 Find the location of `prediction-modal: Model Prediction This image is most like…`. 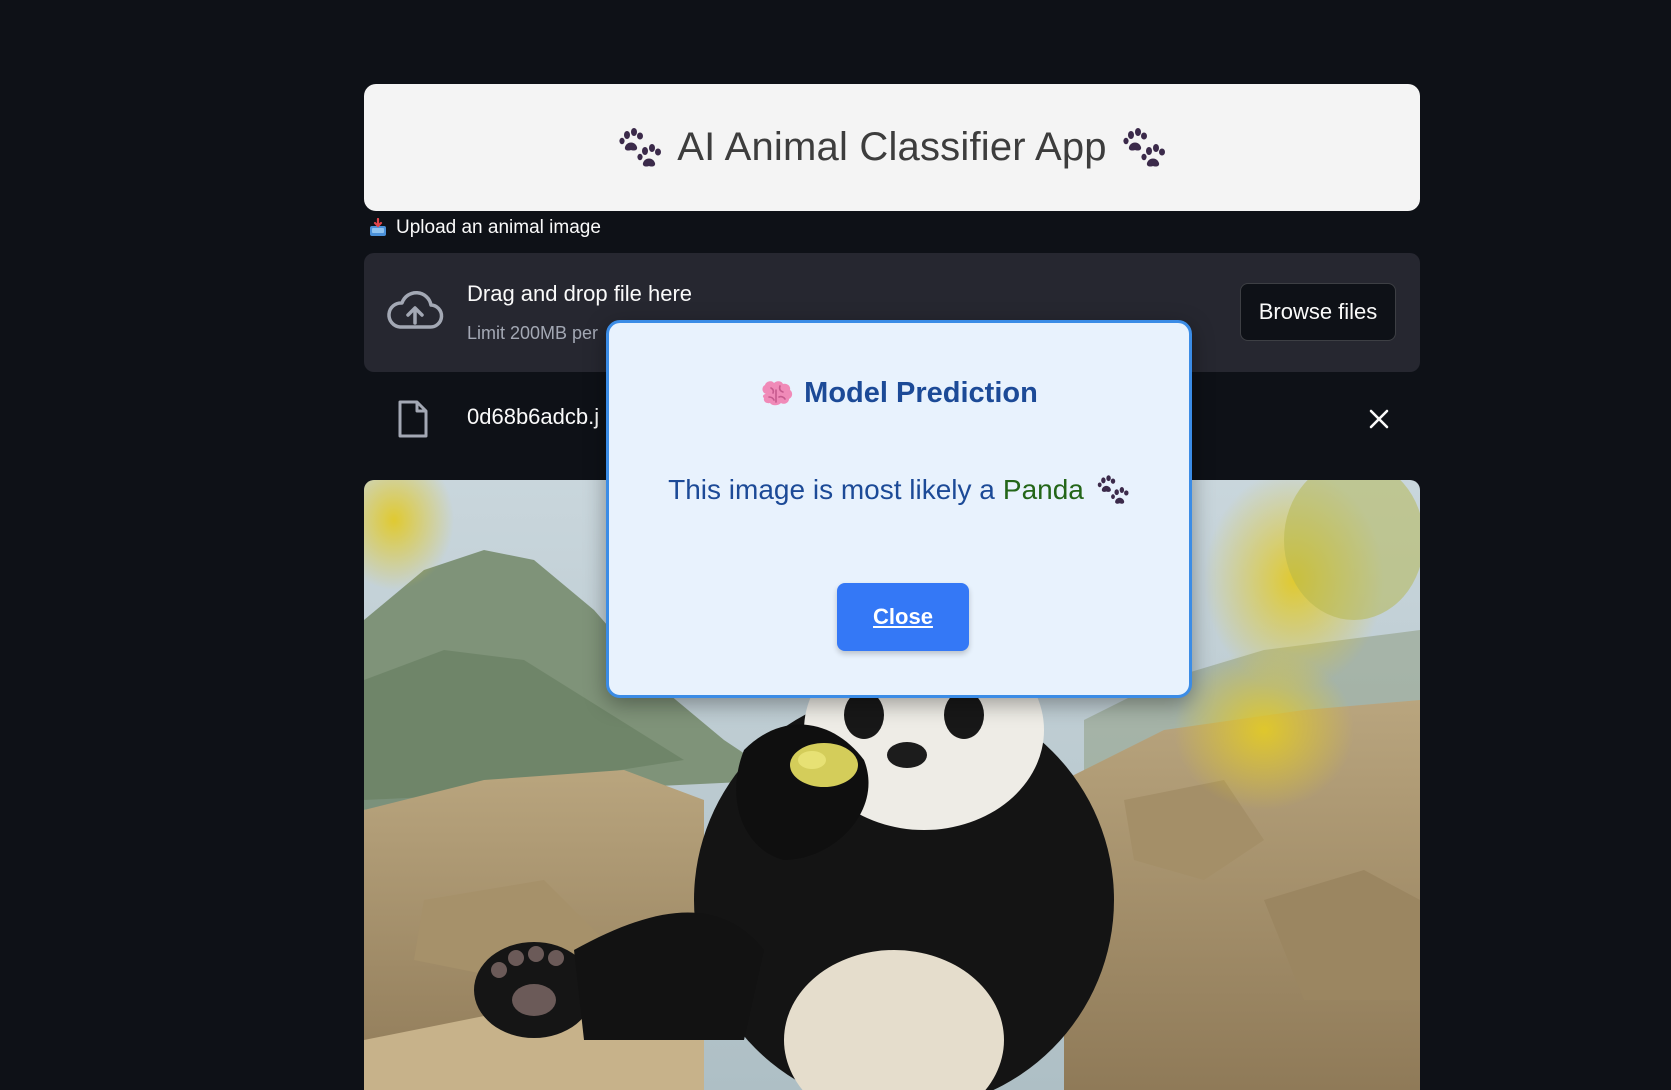

prediction-modal: Model Prediction This image is most like… is located at coordinates (899, 509).